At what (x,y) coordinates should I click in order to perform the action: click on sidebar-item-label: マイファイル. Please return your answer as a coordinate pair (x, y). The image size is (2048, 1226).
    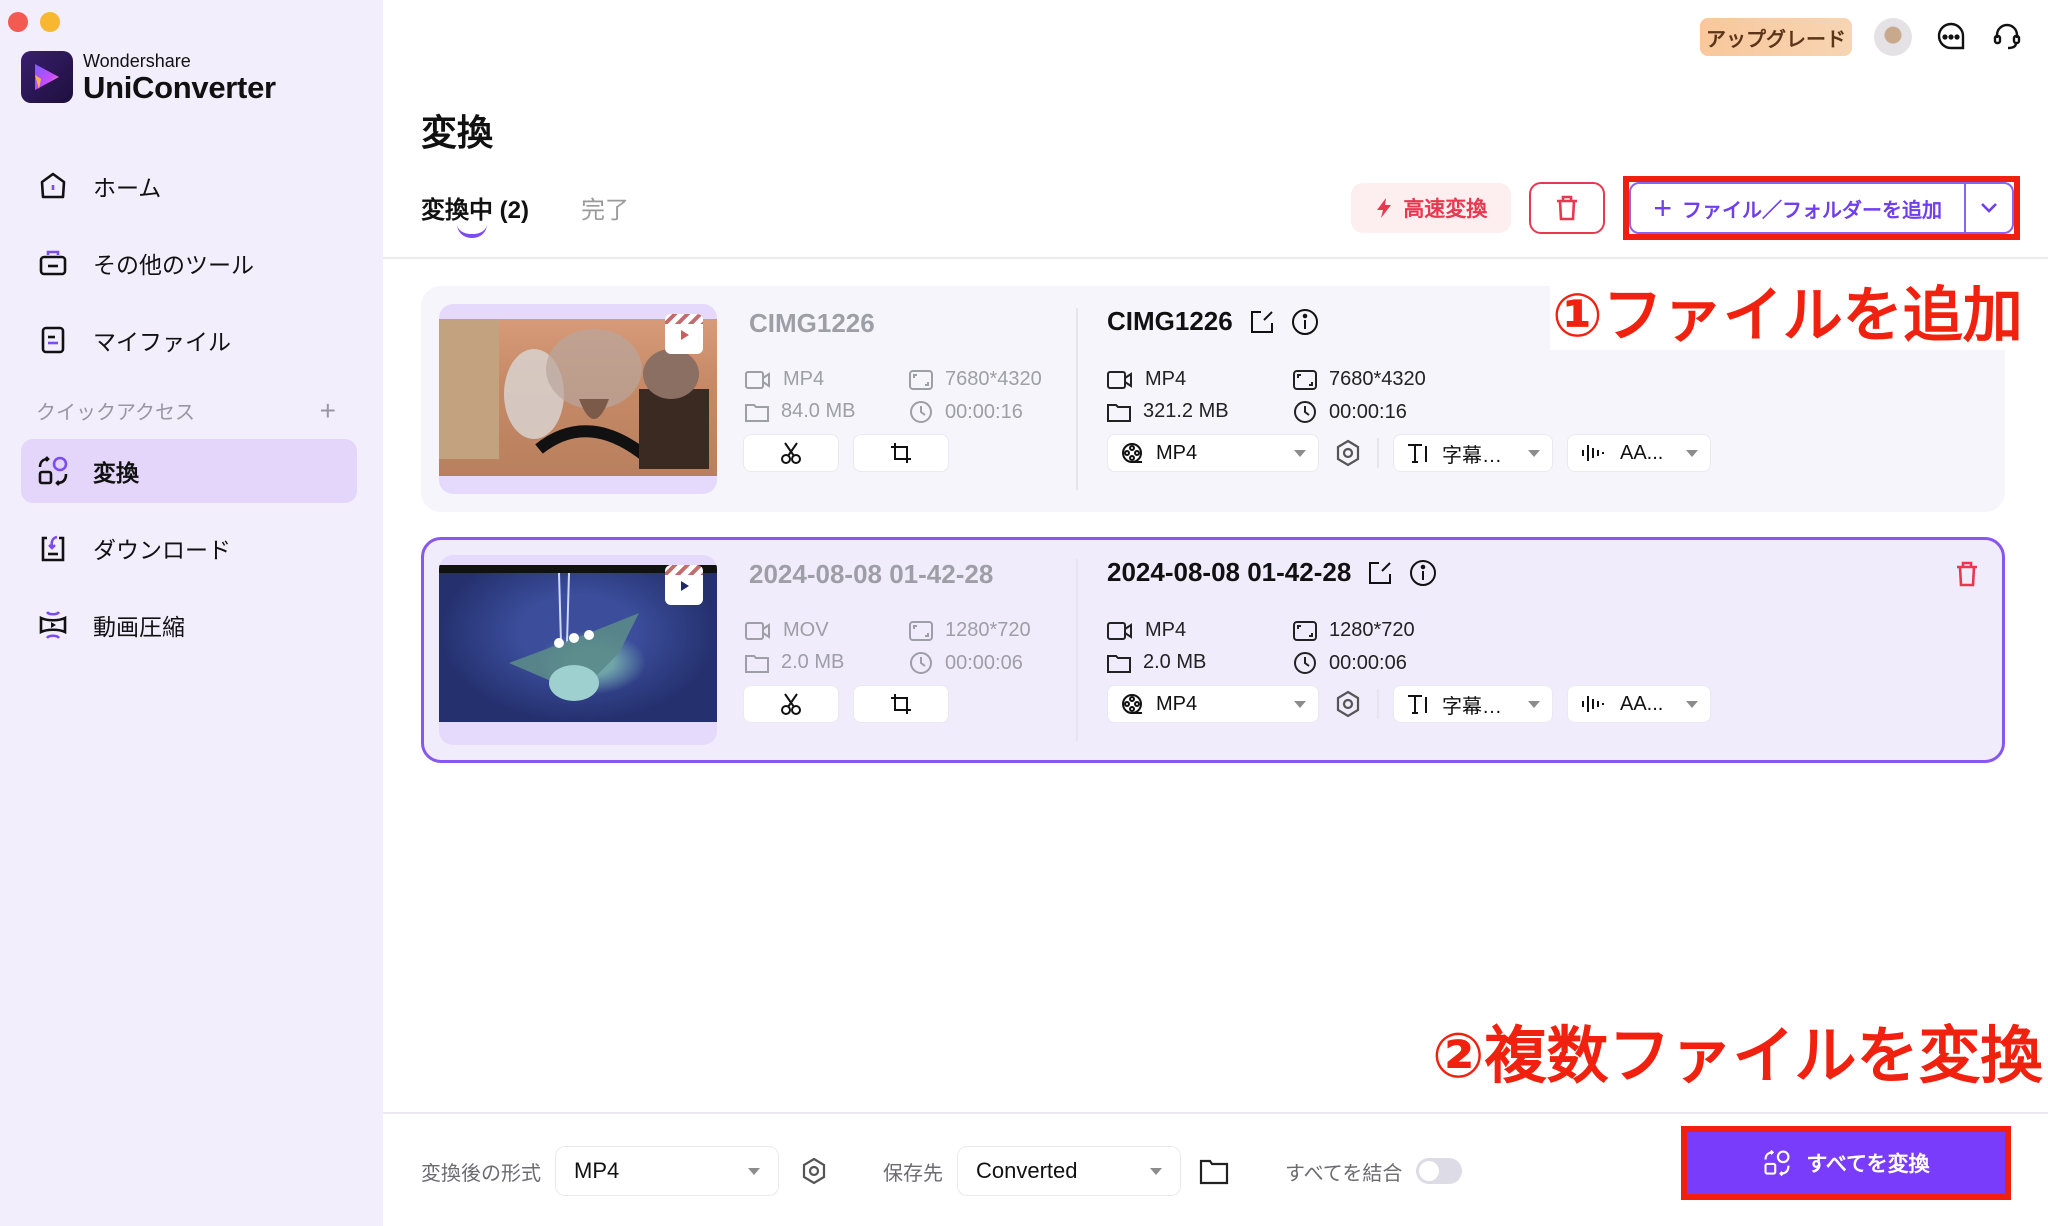
    Looking at the image, I should click on (162, 342).